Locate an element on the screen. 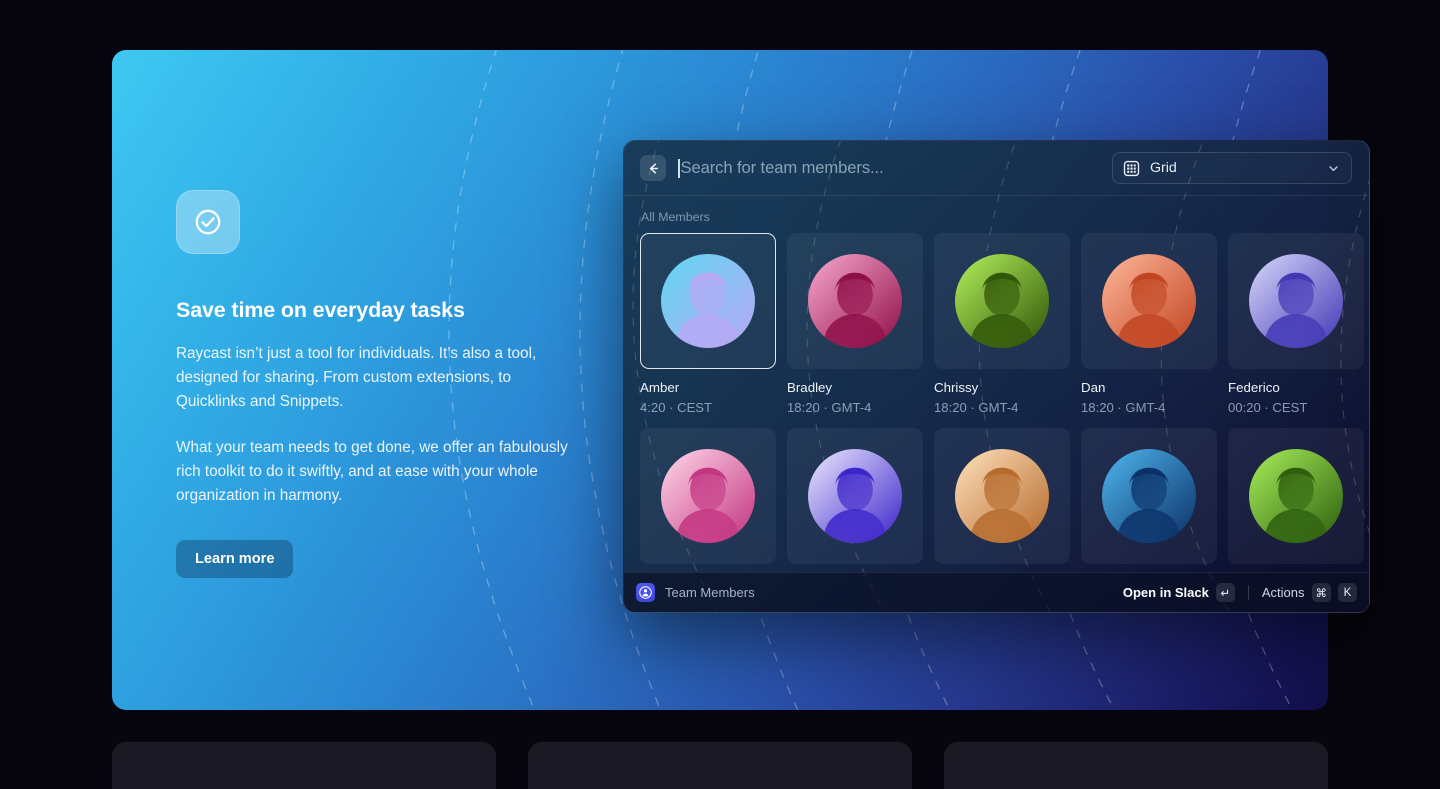 The height and width of the screenshot is (789, 1440). learn-more-button: Learn more is located at coordinates (235, 559).